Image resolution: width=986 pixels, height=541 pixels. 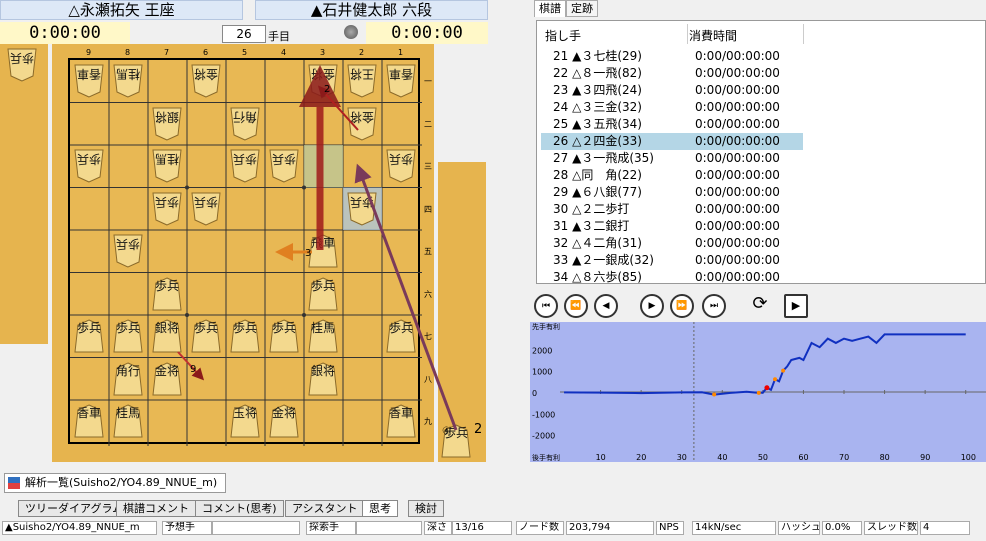 What do you see at coordinates (682, 306) in the screenshot?
I see `next-10-button: ⏩` at bounding box center [682, 306].